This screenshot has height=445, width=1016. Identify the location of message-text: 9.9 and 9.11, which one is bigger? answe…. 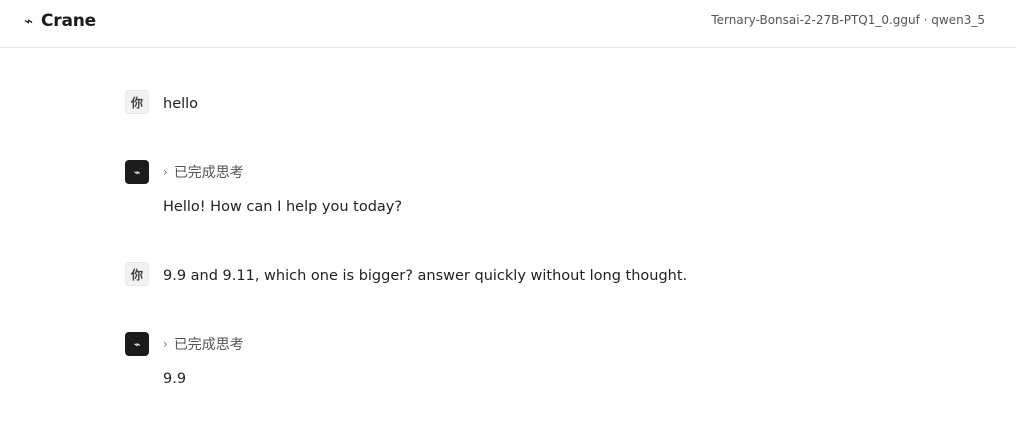
(425, 276).